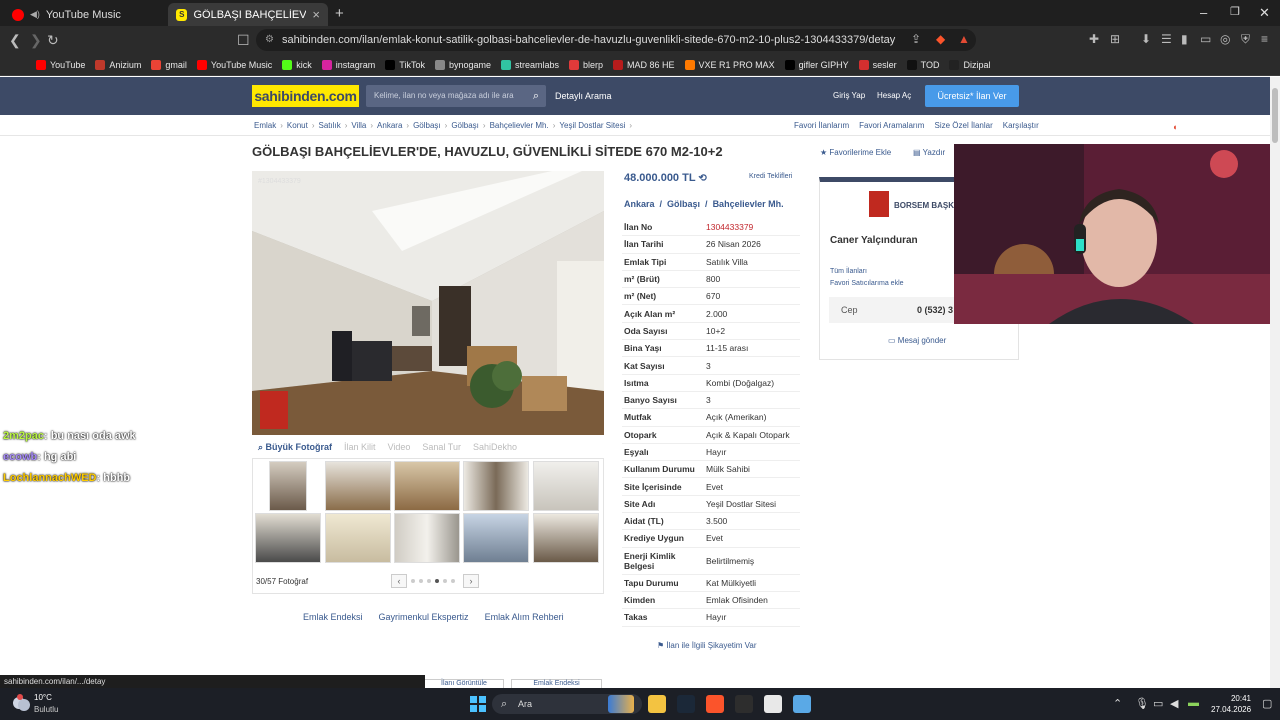 This screenshot has width=1280, height=720. What do you see at coordinates (963, 125) in the screenshot?
I see `user-link: Size Özel İlanlar` at bounding box center [963, 125].